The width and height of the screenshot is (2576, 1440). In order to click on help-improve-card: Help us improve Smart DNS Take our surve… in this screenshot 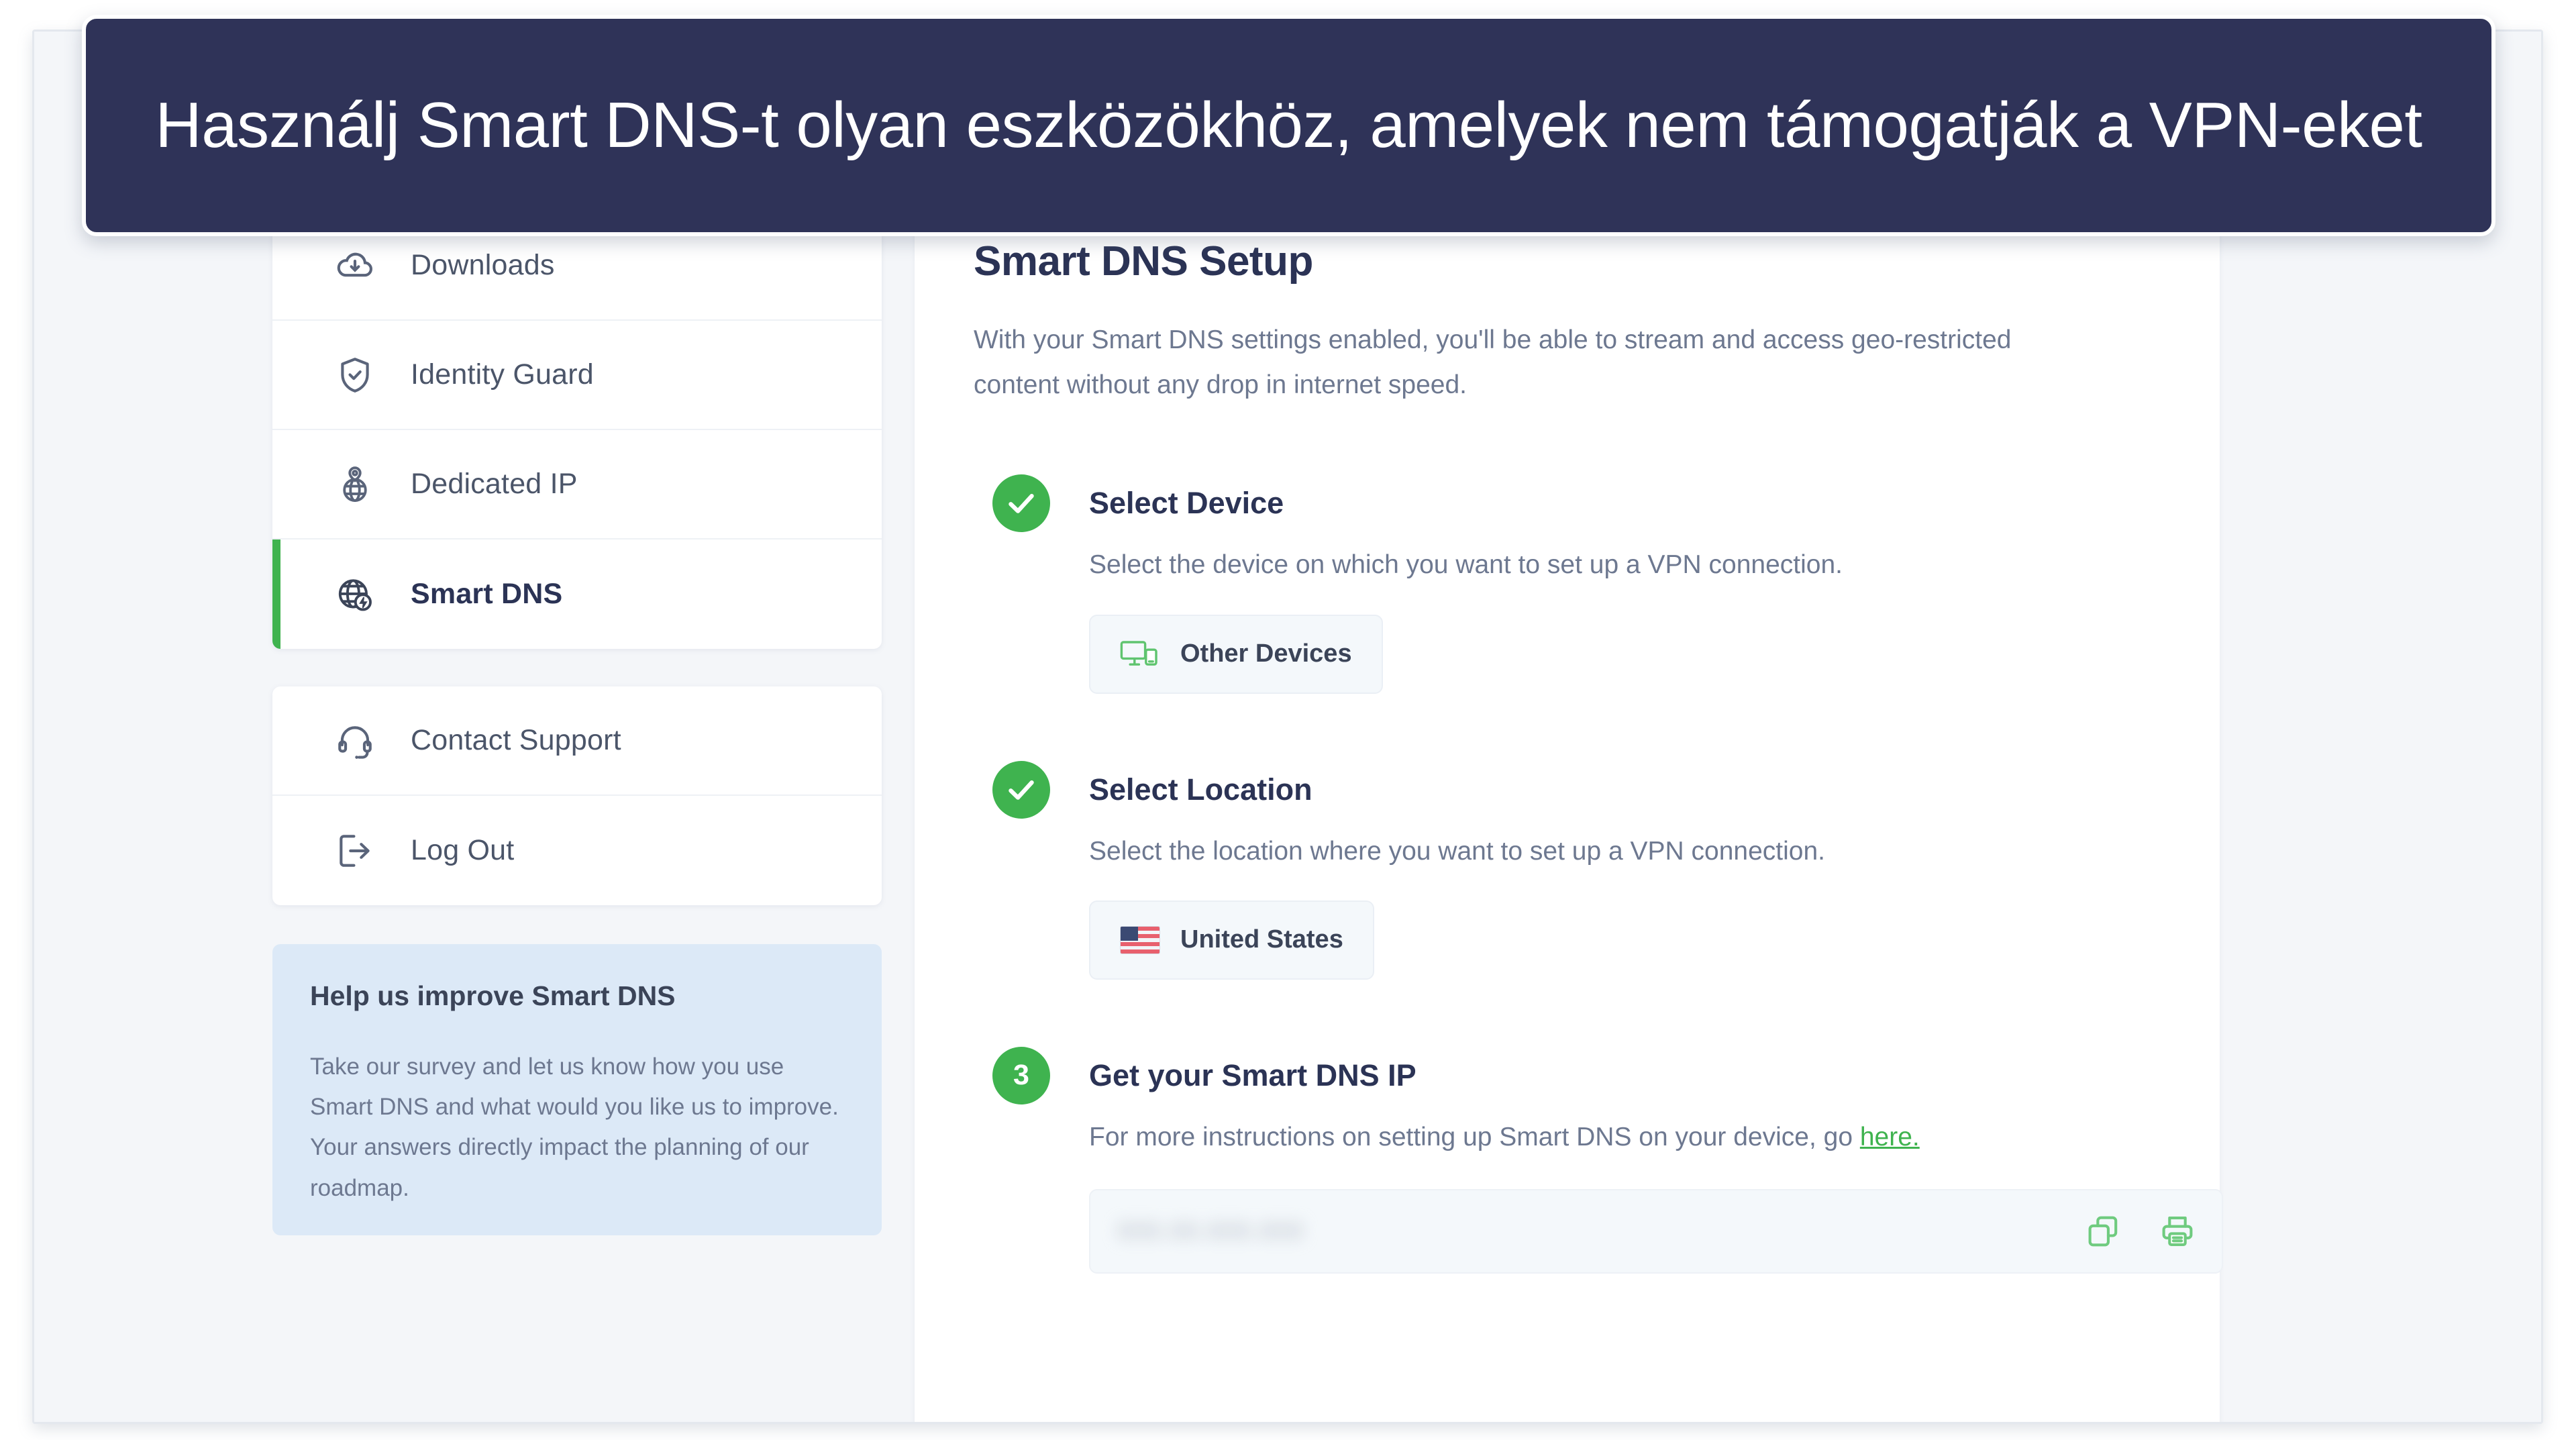, I will do `click(577, 1089)`.